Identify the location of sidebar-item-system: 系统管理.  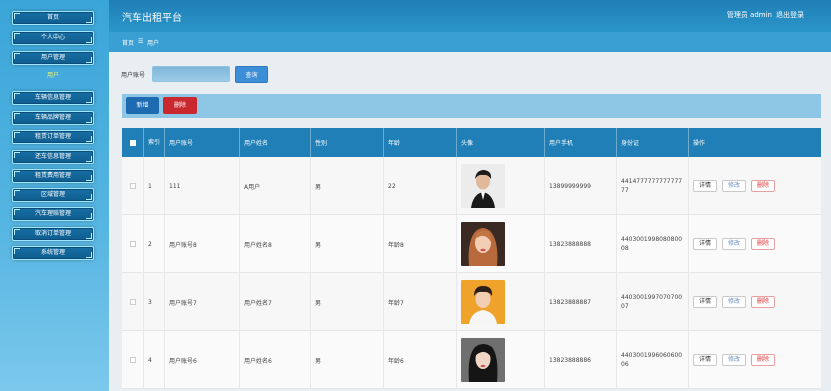
(53, 253).